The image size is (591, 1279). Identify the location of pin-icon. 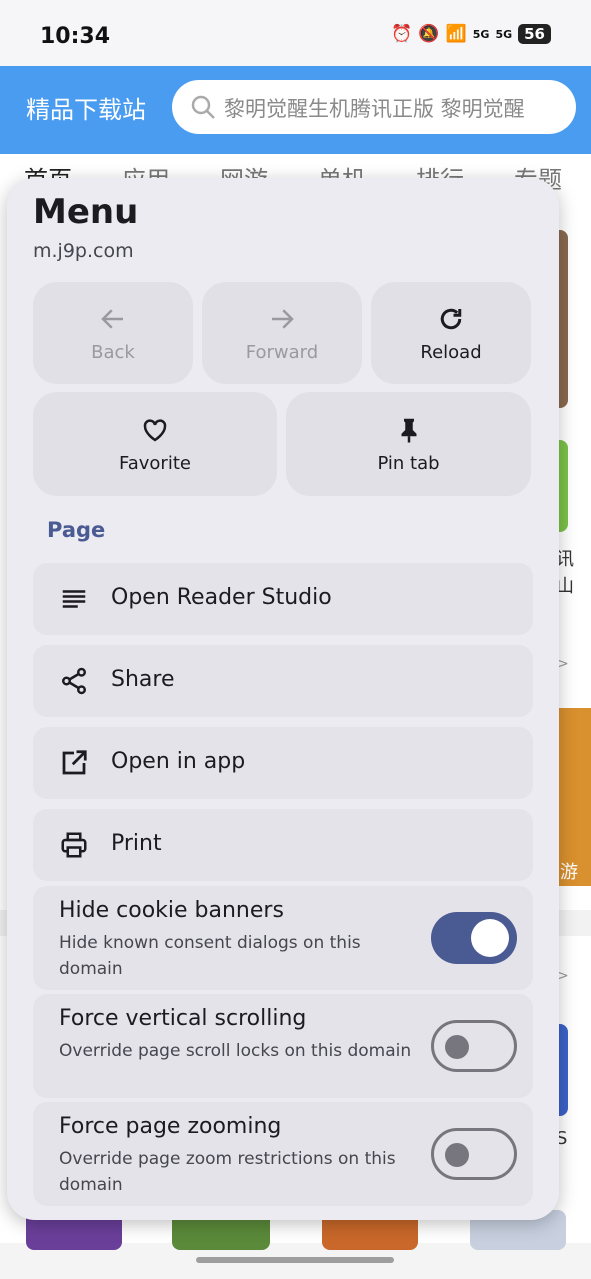
(408, 430).